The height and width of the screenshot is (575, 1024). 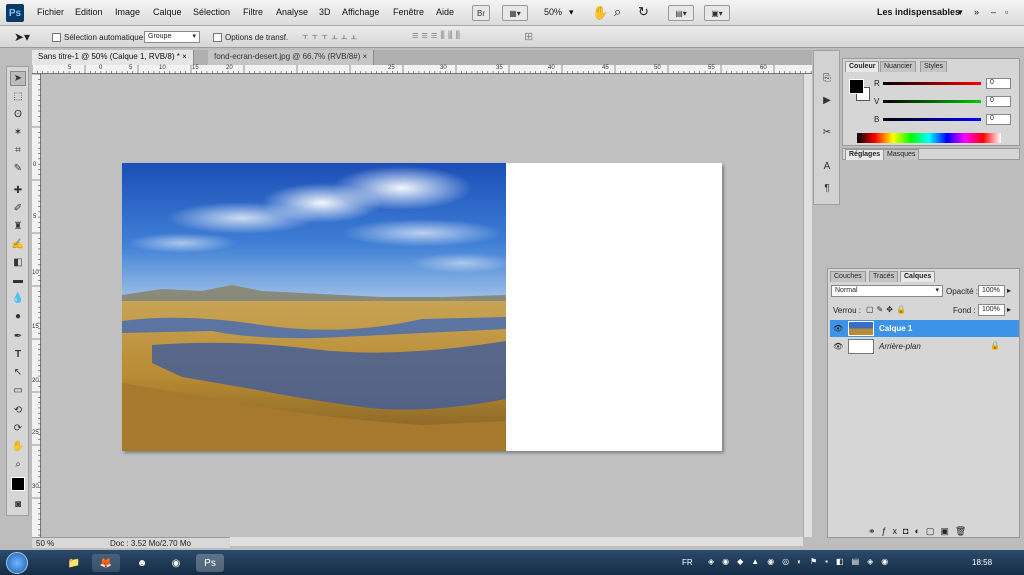 I want to click on brush-tool-icon: ✐, so click(x=18, y=208).